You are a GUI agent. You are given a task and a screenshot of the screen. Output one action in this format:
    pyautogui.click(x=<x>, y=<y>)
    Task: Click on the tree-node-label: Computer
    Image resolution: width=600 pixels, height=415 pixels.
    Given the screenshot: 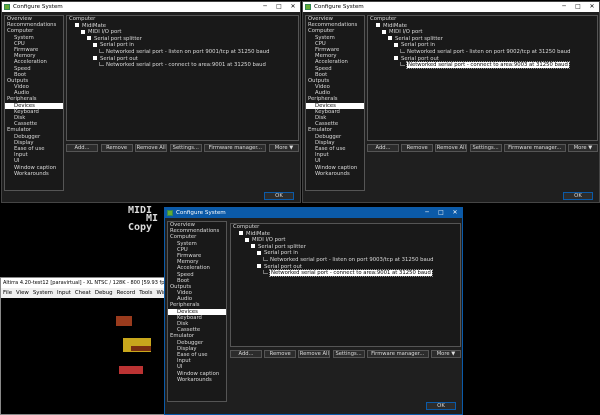 What is the action you would take?
    pyautogui.click(x=82, y=19)
    